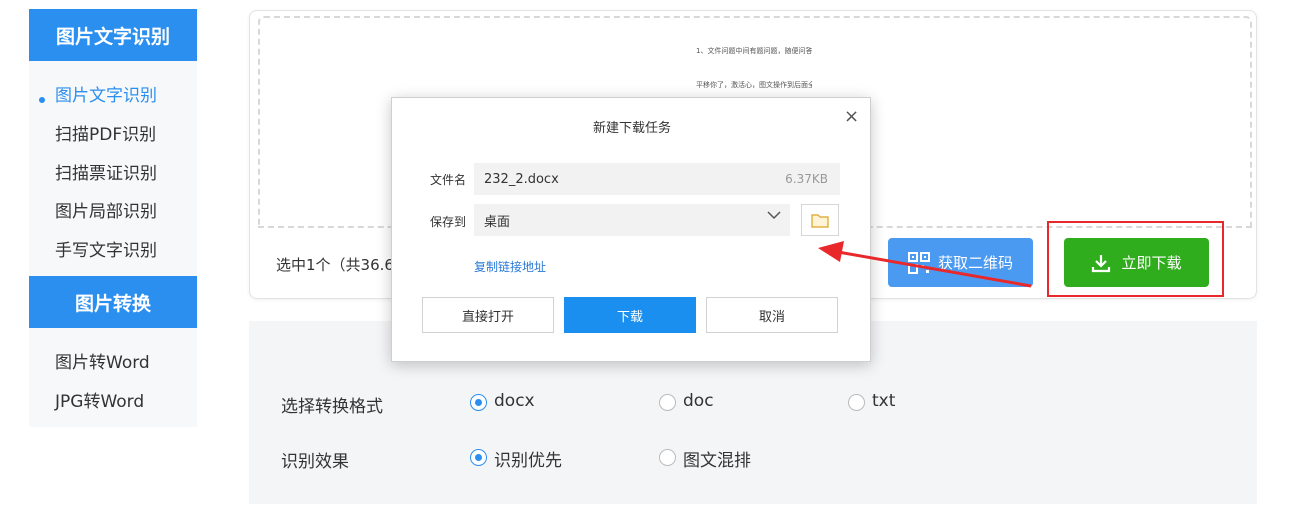 Image resolution: width=1306 pixels, height=514 pixels. I want to click on effect-label: 识别效果, so click(315, 462).